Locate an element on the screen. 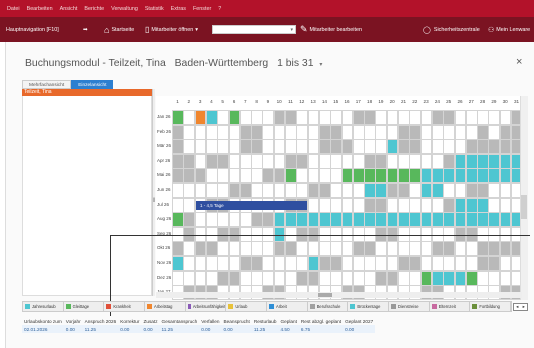  legend-item: Jahresurlaub is located at coordinates (43, 306).